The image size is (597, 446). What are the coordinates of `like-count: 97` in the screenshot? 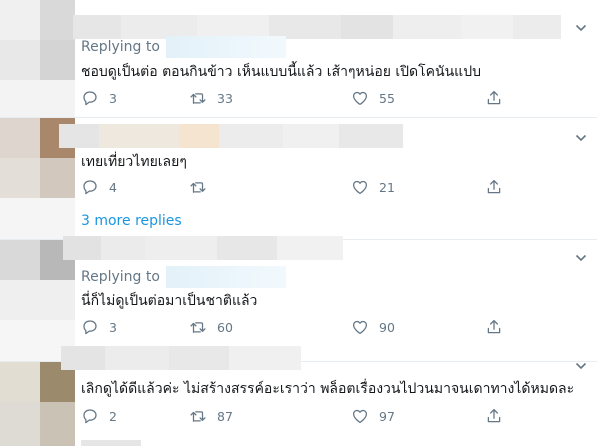 It's located at (387, 416).